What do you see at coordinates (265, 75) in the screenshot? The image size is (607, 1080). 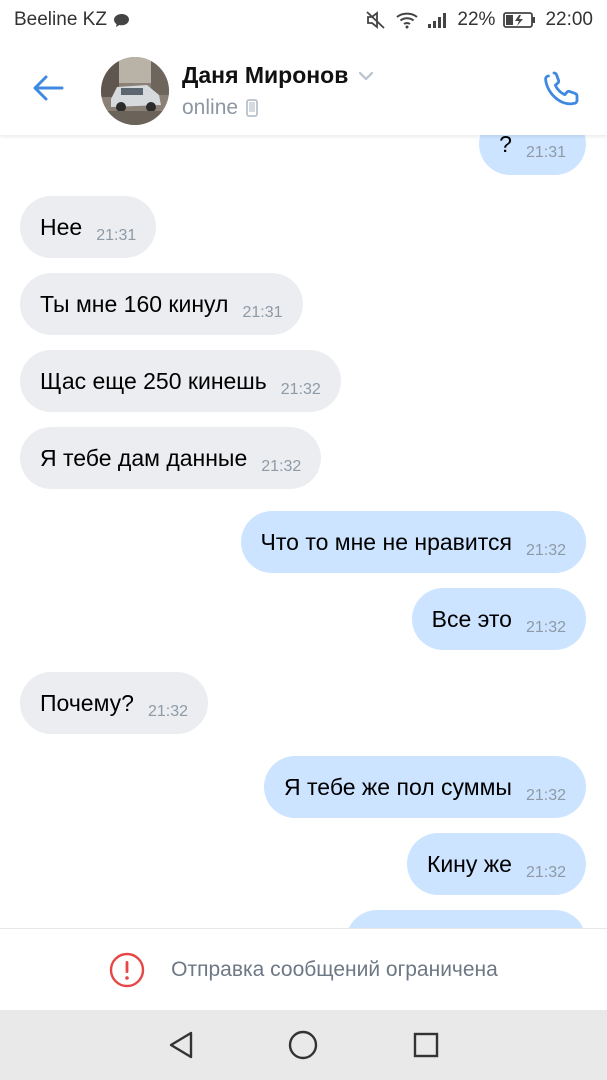 I see `contact-name: Даня Миронов` at bounding box center [265, 75].